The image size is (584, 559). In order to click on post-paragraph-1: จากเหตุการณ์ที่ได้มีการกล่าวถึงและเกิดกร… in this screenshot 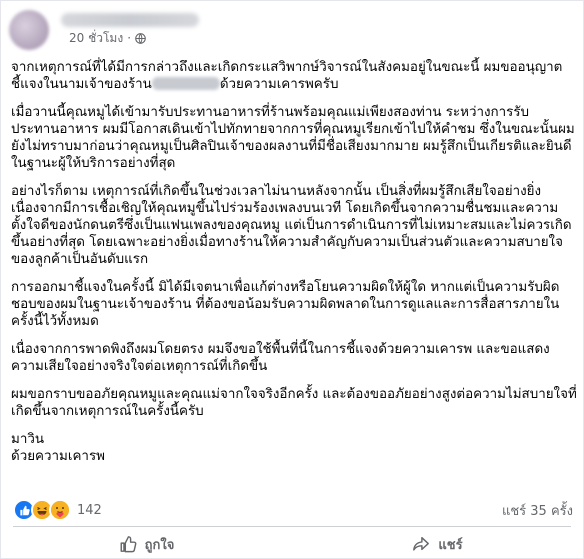, I will do `click(294, 76)`.